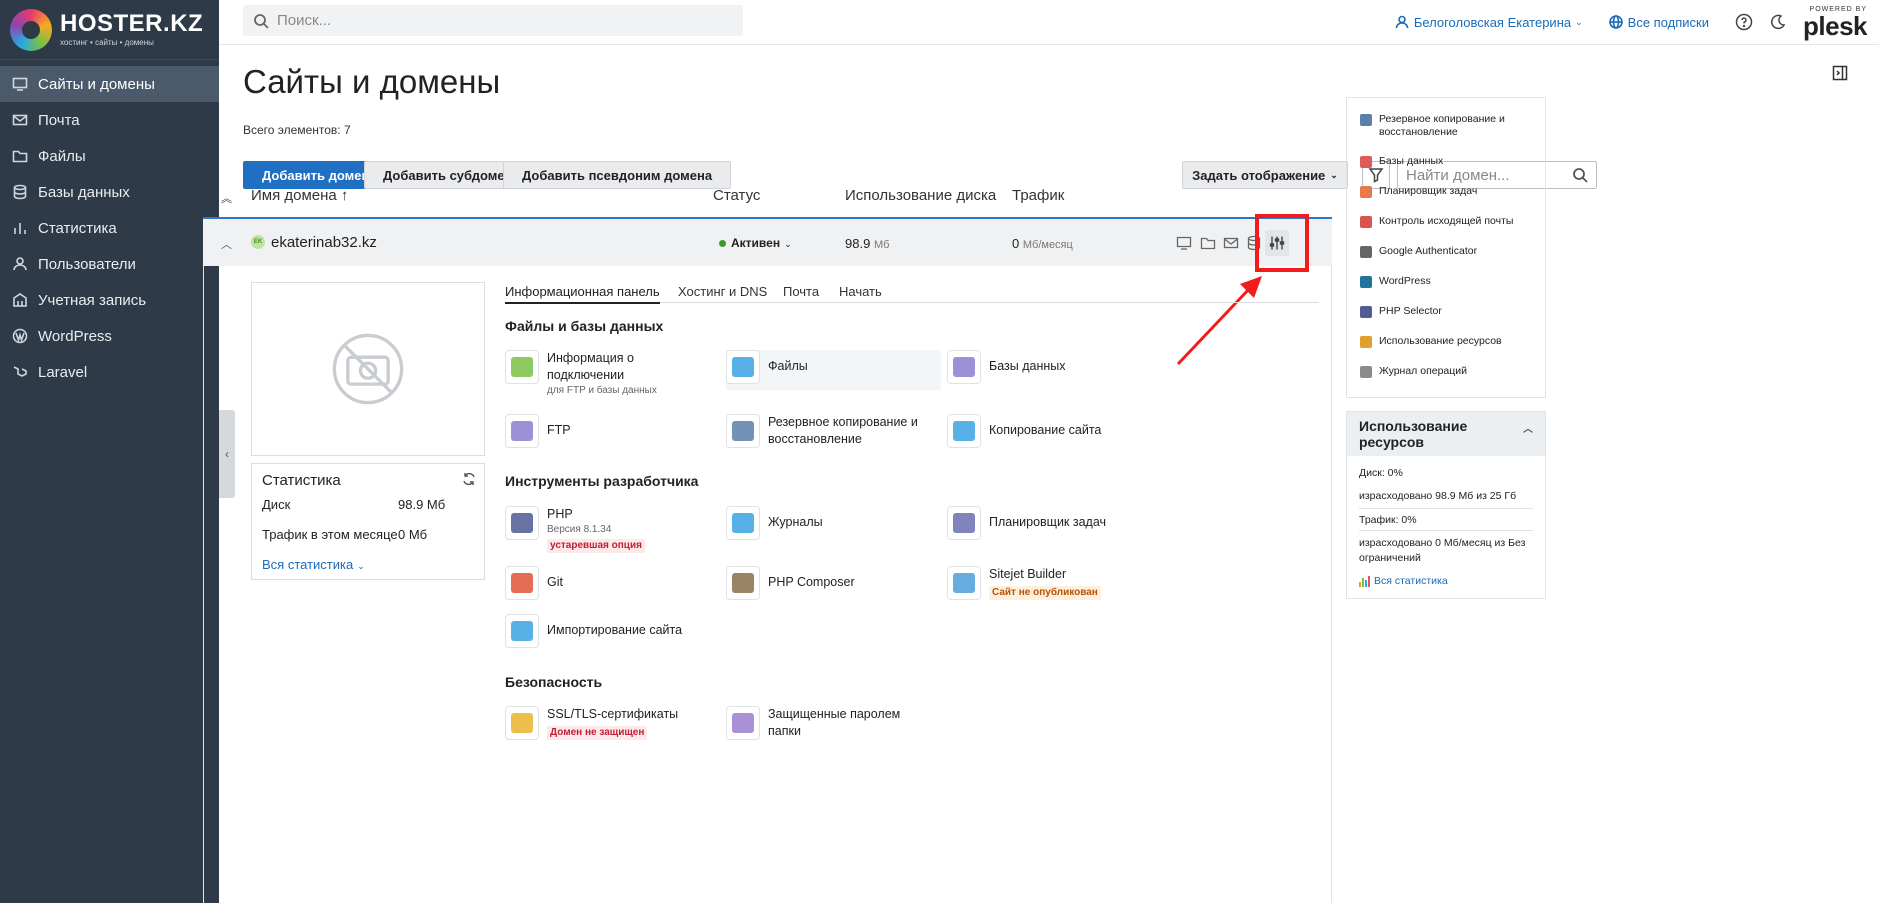 This screenshot has width=1879, height=903. I want to click on quick-link-8: Использование ресурсов, so click(1449, 341).